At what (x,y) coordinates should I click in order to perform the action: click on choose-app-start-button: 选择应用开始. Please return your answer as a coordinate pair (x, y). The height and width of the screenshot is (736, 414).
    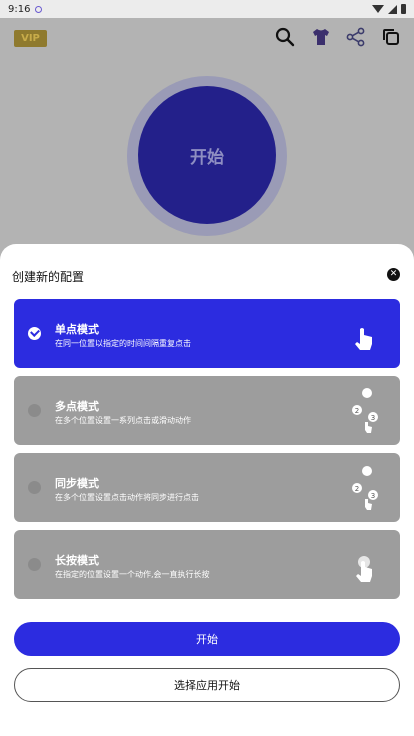
    Looking at the image, I should click on (207, 685).